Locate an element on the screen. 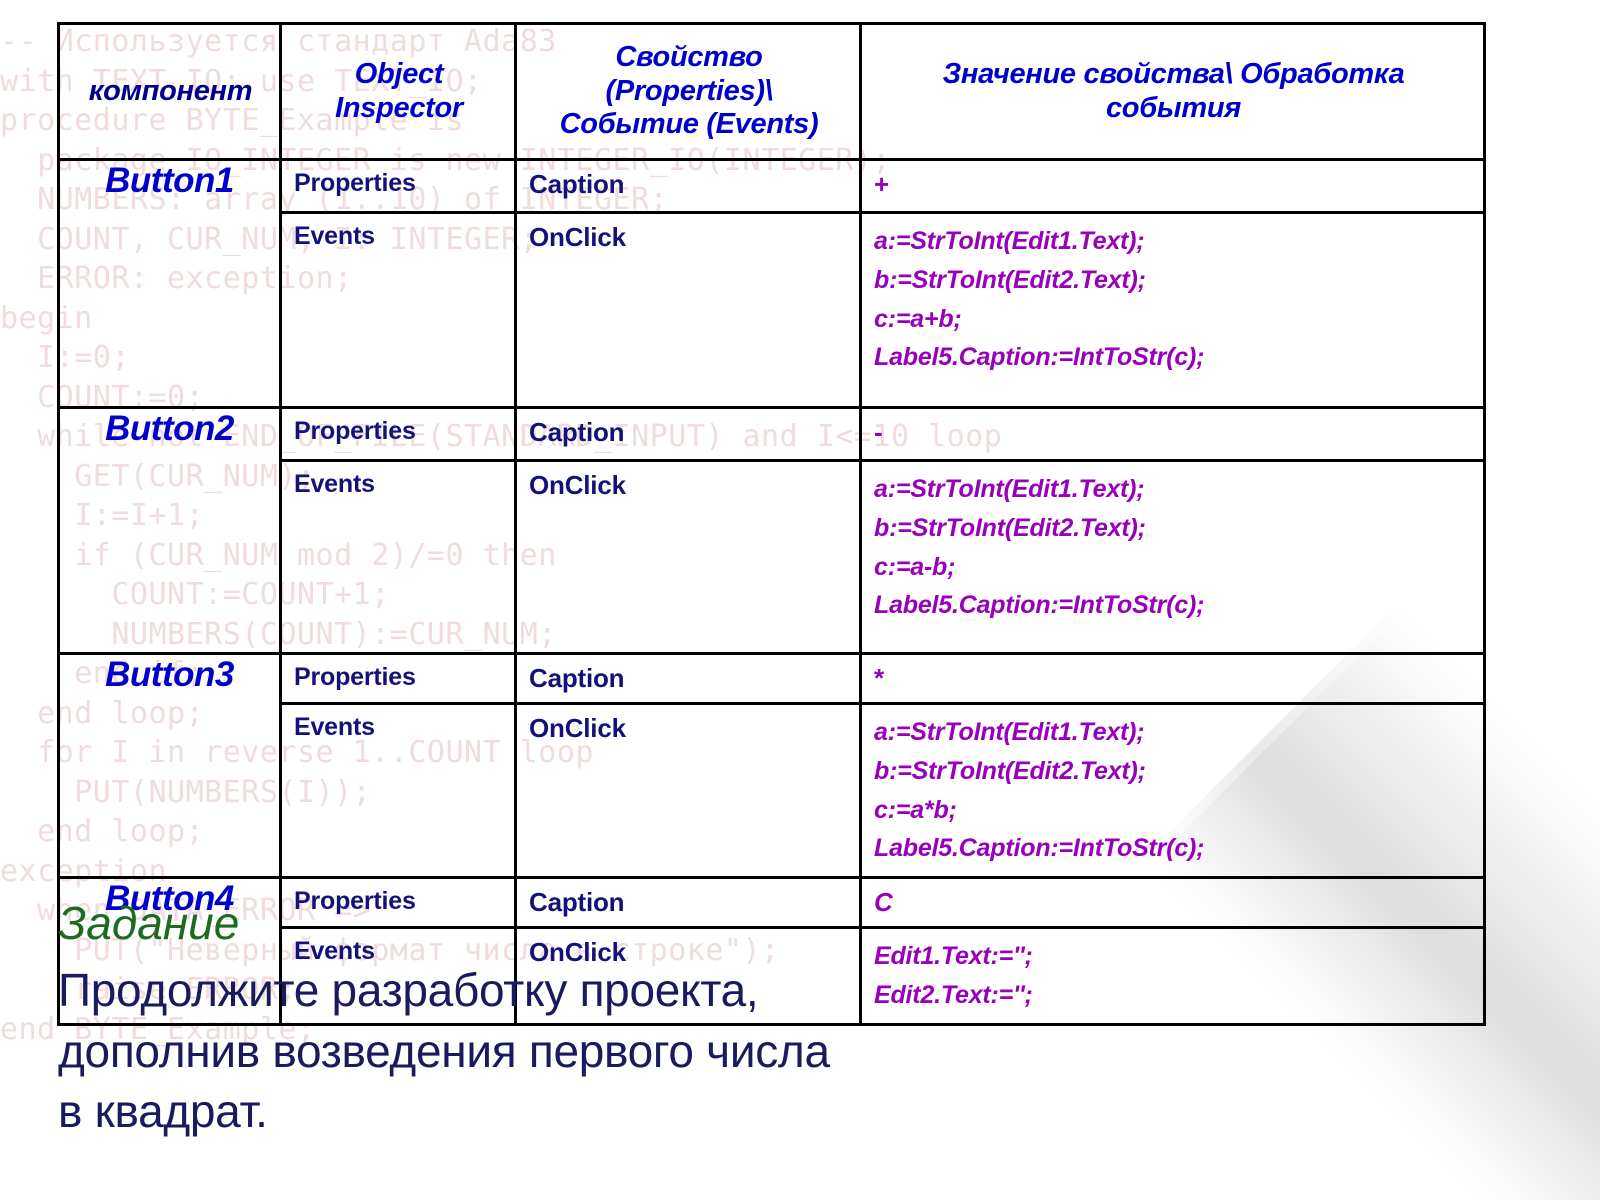 The image size is (1600, 1200). header-oi-line1: Object is located at coordinates (399, 74).